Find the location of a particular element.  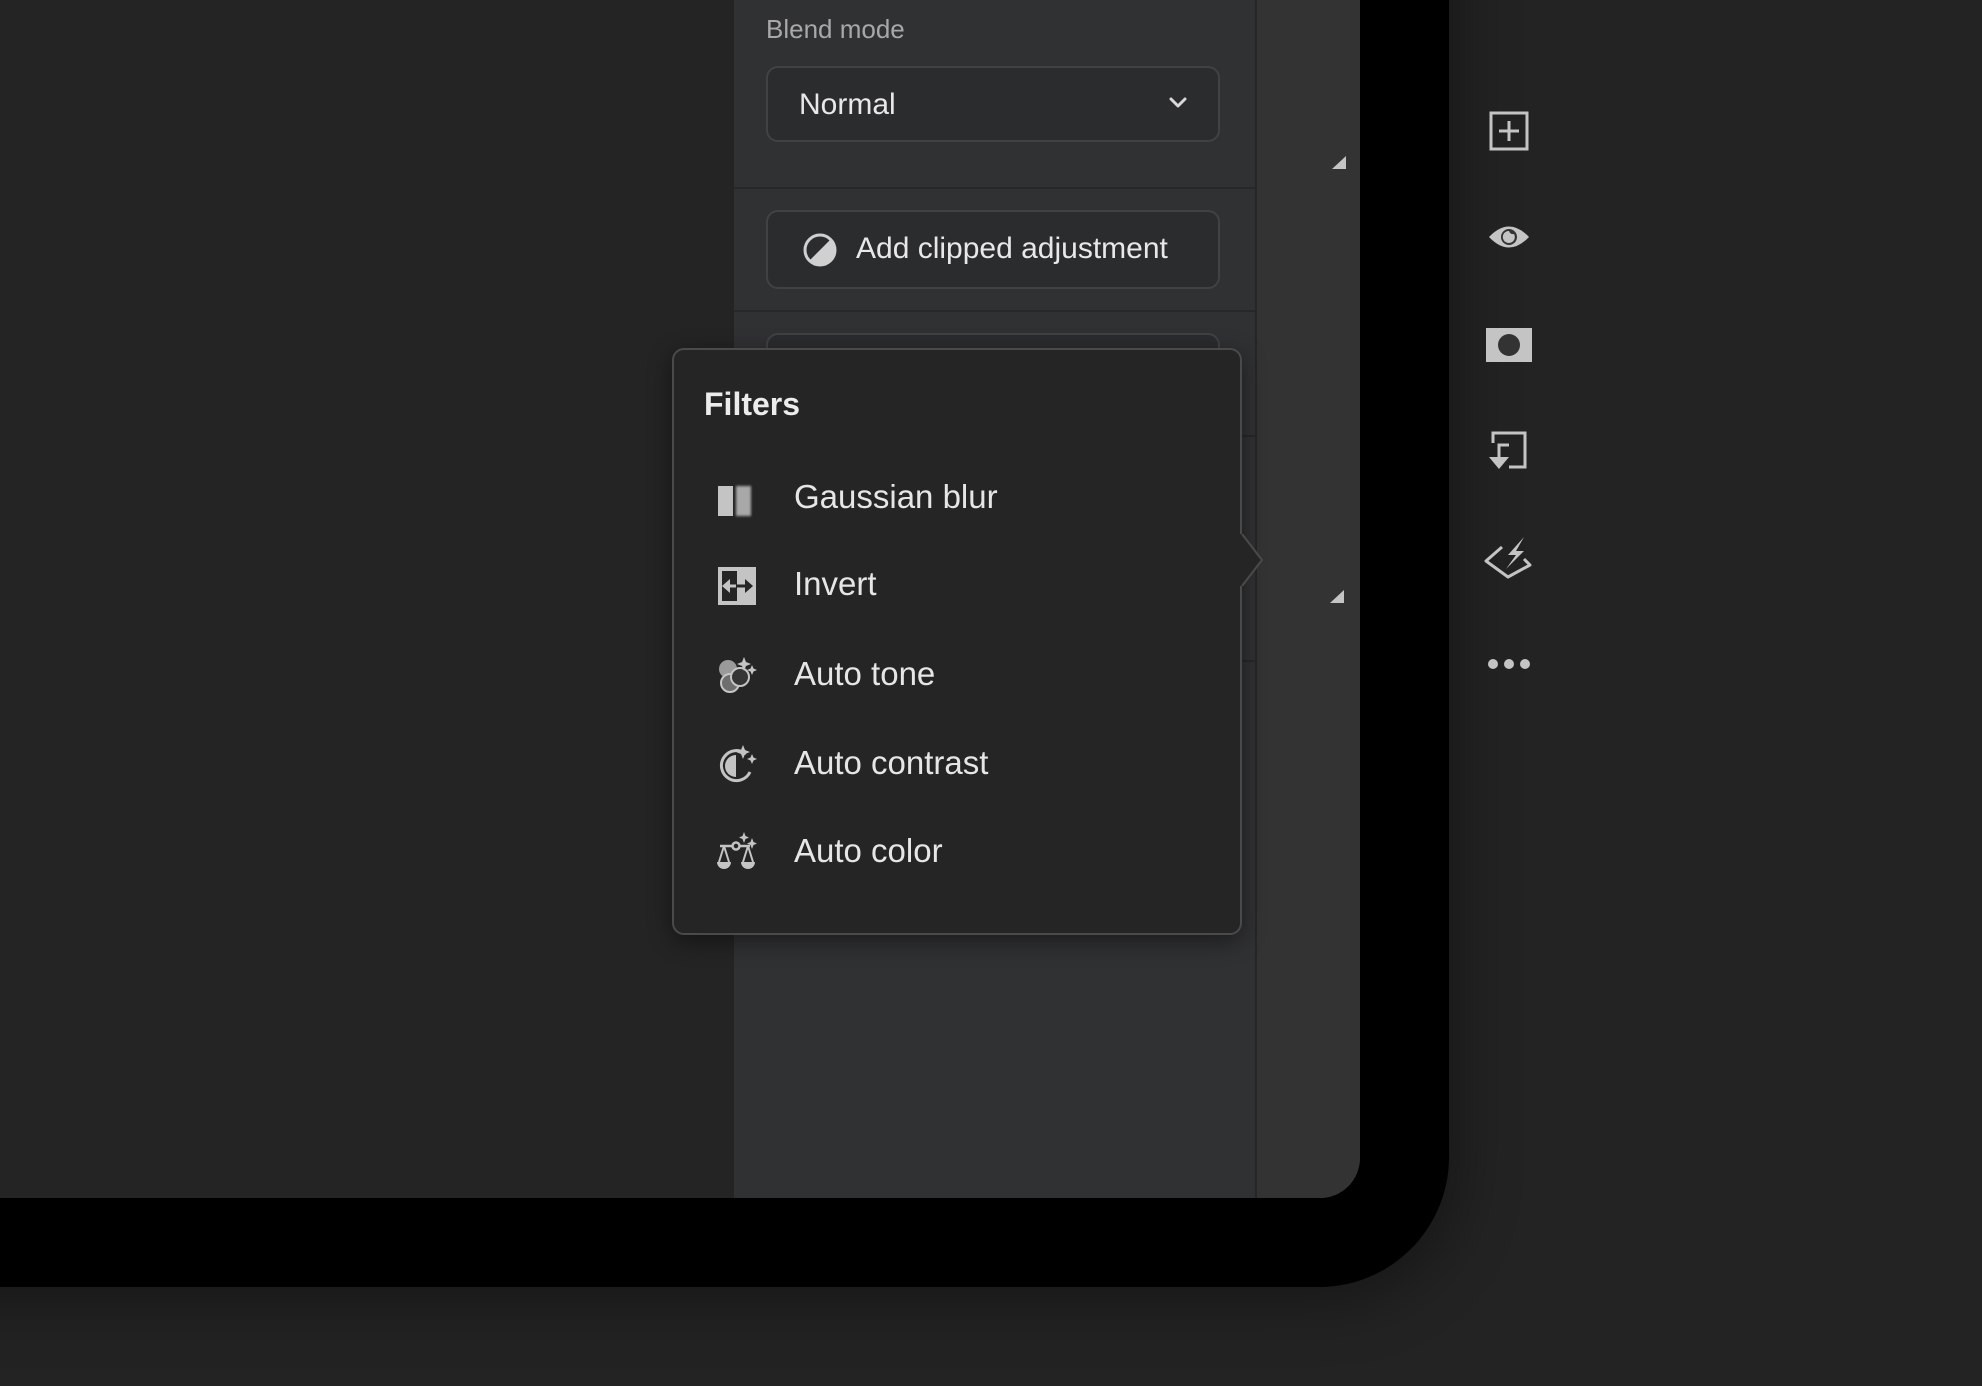

mask-icon is located at coordinates (1509, 345).